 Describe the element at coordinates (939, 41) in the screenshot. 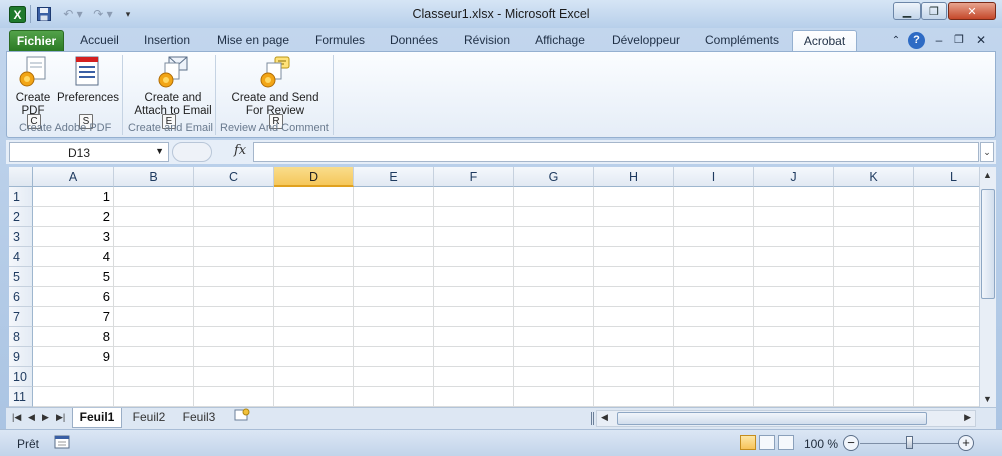

I see `workbook-minimize-icon: –` at that location.